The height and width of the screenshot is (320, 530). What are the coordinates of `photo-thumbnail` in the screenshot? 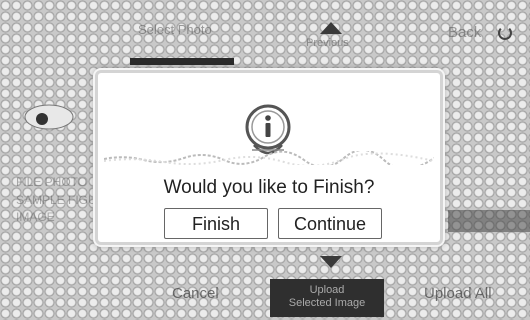 It's located at (49, 117).